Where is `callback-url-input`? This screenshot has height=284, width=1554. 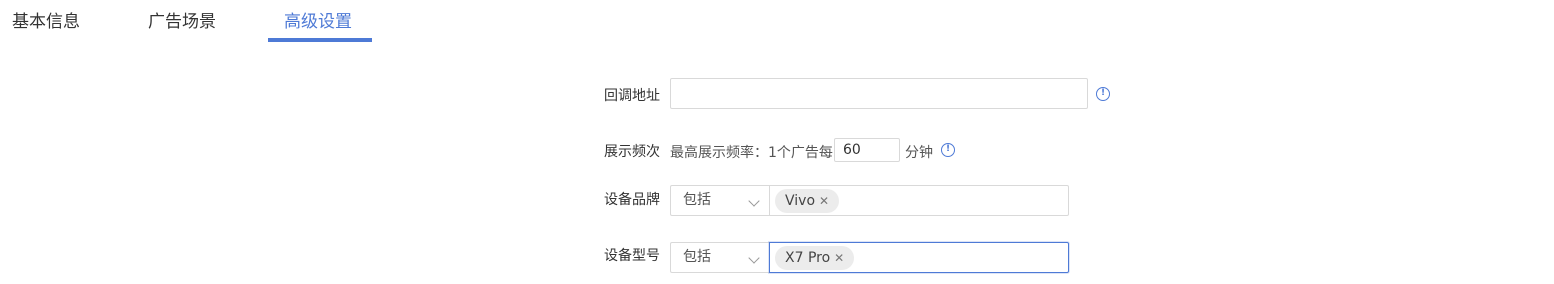
callback-url-input is located at coordinates (879, 93).